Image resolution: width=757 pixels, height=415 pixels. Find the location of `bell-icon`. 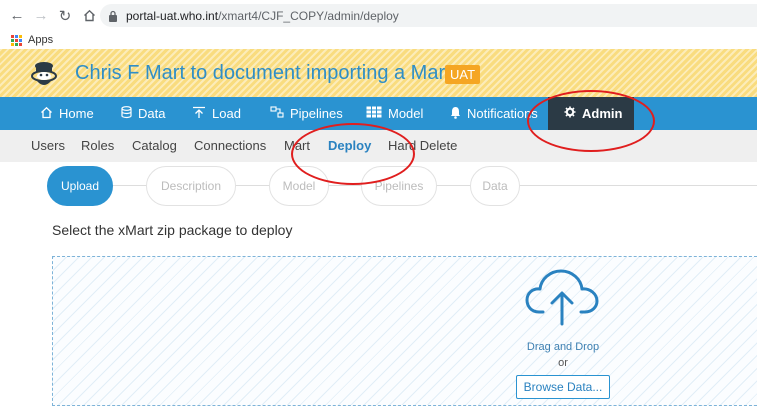

bell-icon is located at coordinates (455, 114).